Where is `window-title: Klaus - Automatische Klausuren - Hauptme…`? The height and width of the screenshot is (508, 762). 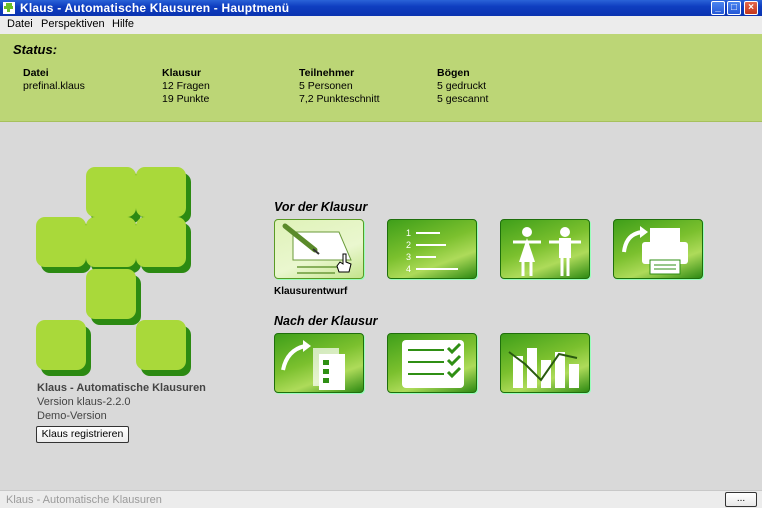
window-title: Klaus - Automatische Klausuren - Hauptme… is located at coordinates (155, 8).